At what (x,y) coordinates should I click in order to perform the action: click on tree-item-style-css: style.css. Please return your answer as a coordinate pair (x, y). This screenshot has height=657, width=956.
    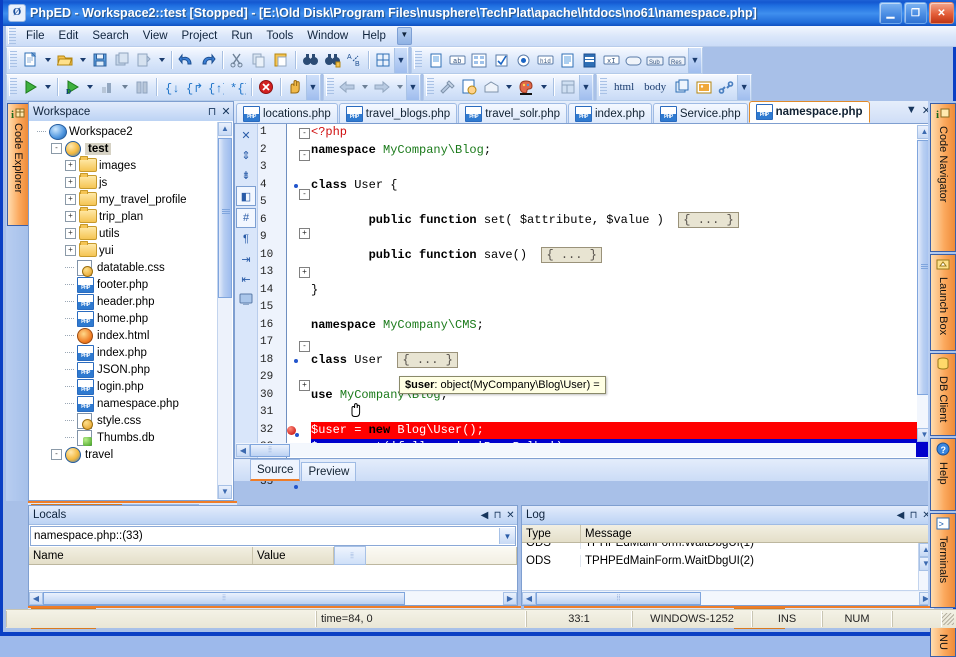
    Looking at the image, I should click on (133, 421).